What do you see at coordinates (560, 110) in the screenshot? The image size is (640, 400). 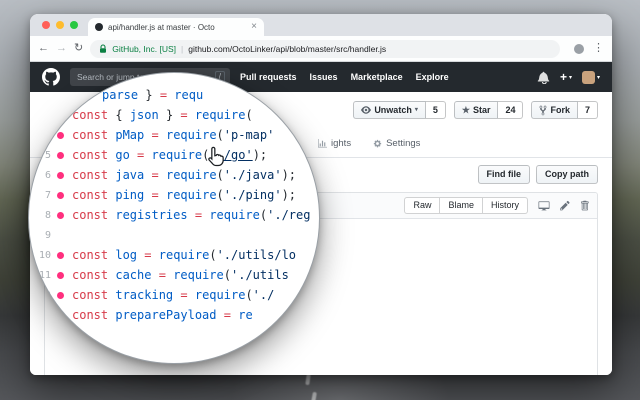 I see `fork-label: Fork` at bounding box center [560, 110].